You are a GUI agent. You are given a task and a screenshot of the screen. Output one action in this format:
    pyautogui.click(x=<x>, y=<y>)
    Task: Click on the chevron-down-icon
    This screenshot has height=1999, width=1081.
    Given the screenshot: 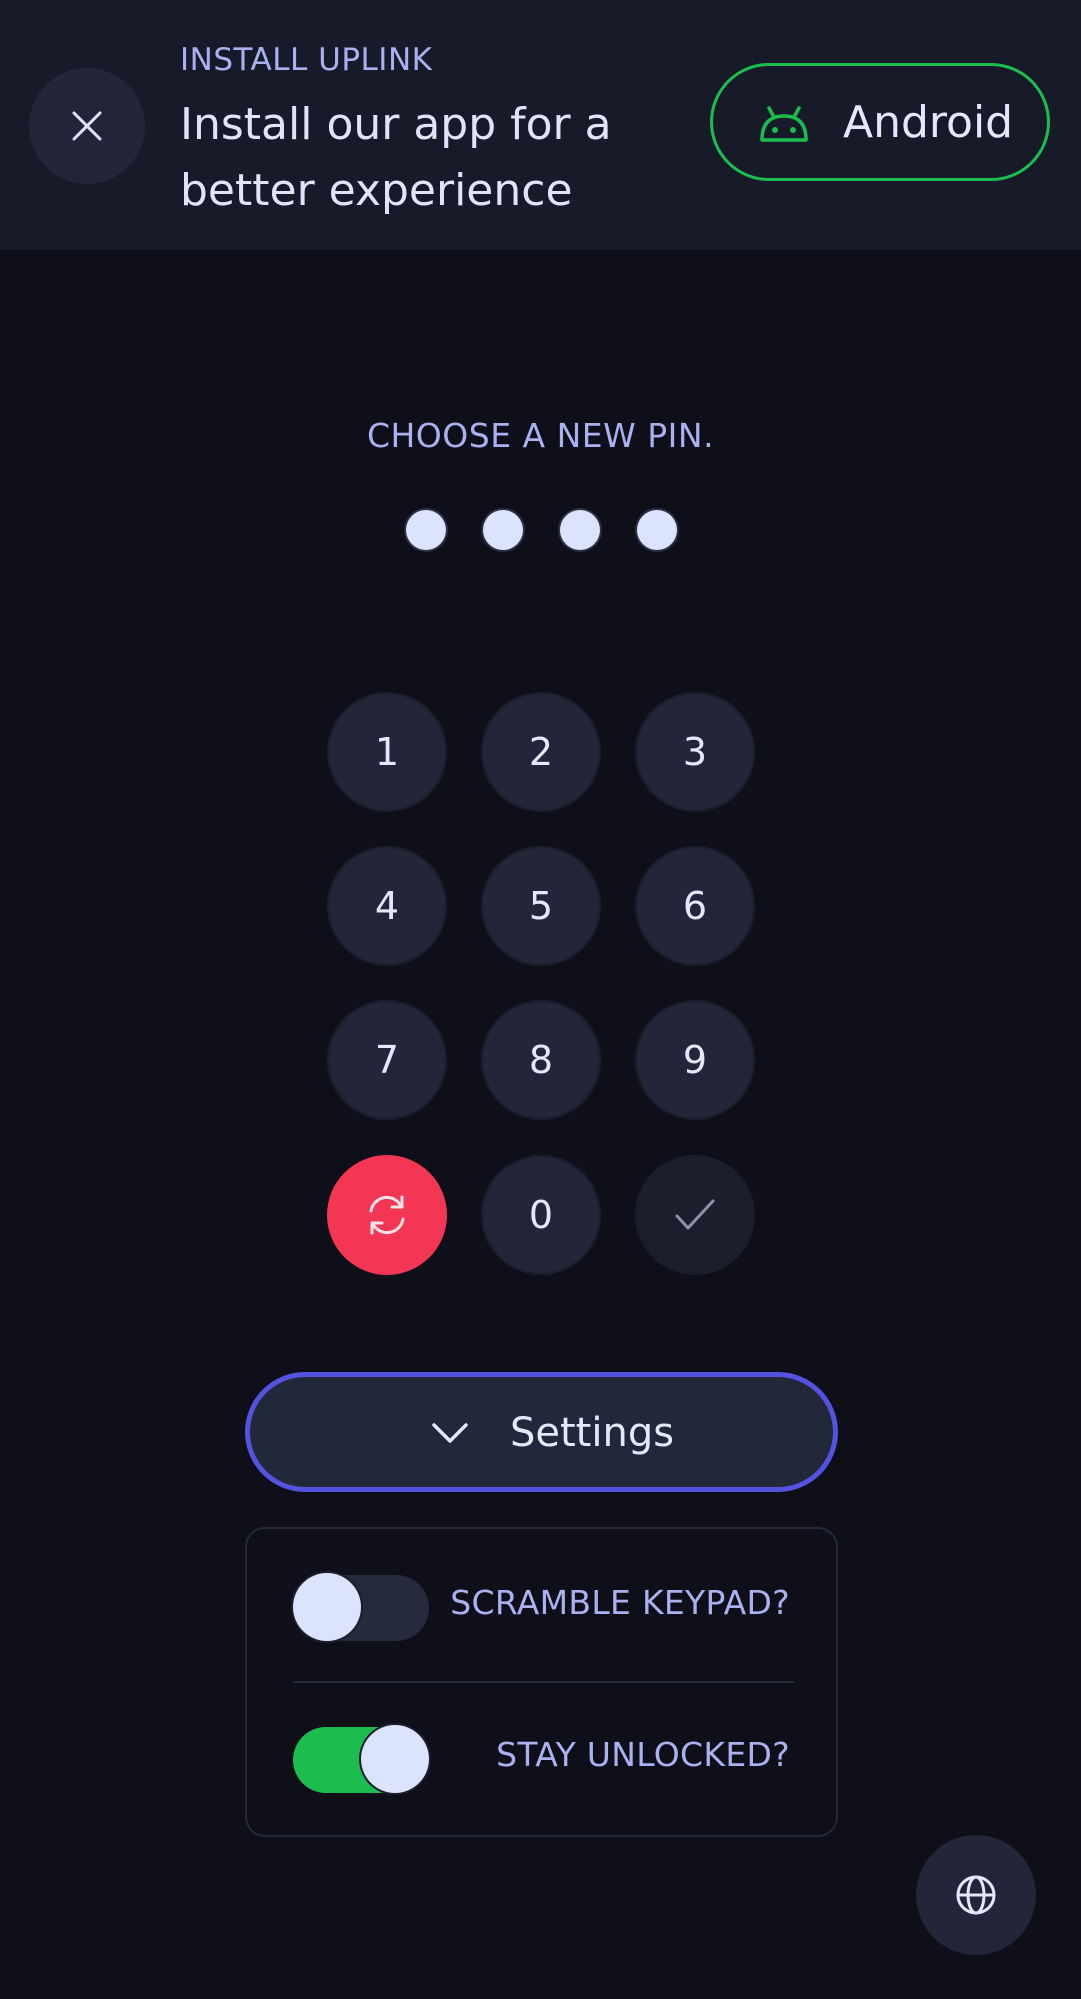 What is the action you would take?
    pyautogui.click(x=450, y=1433)
    